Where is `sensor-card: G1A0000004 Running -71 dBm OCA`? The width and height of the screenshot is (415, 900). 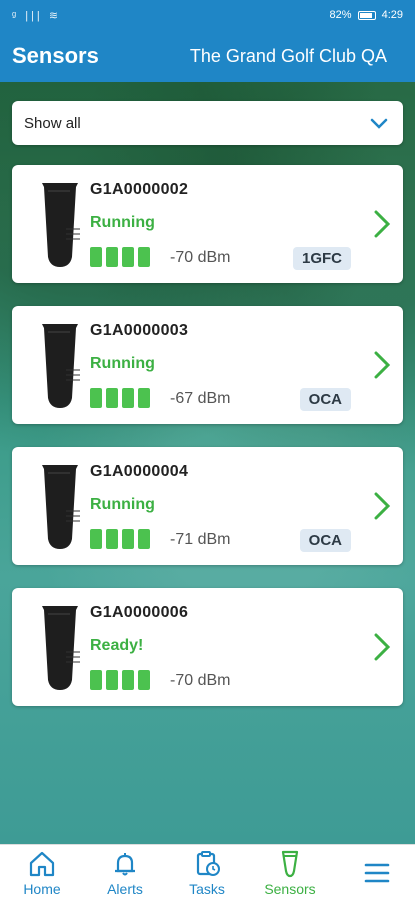 sensor-card: G1A0000004 Running -71 dBm OCA is located at coordinates (207, 506).